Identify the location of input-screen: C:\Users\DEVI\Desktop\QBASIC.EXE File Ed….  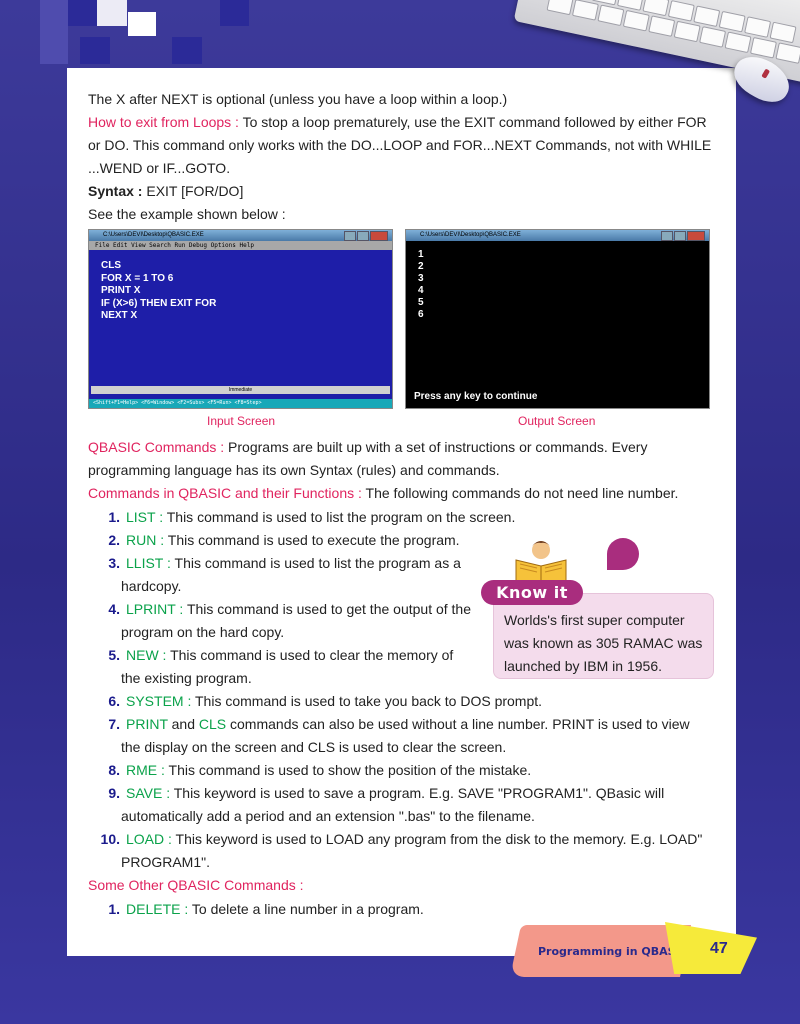
(240, 319).